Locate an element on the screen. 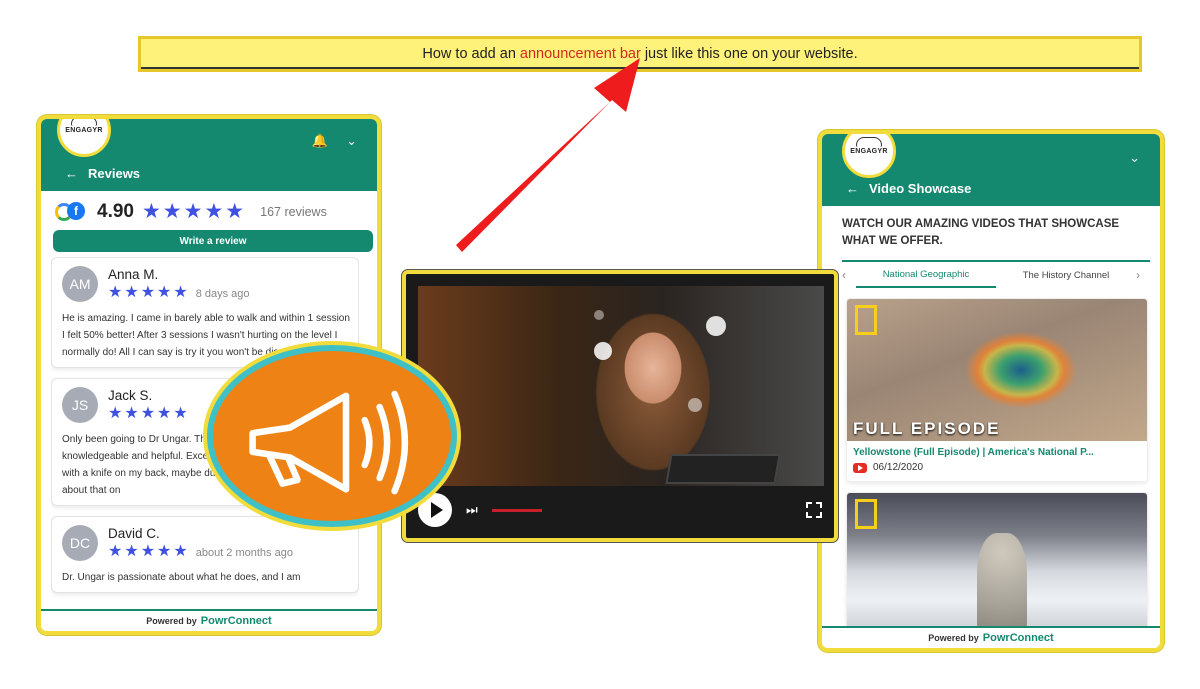 This screenshot has height=689, width=1200. progress-bar is located at coordinates (516, 510).